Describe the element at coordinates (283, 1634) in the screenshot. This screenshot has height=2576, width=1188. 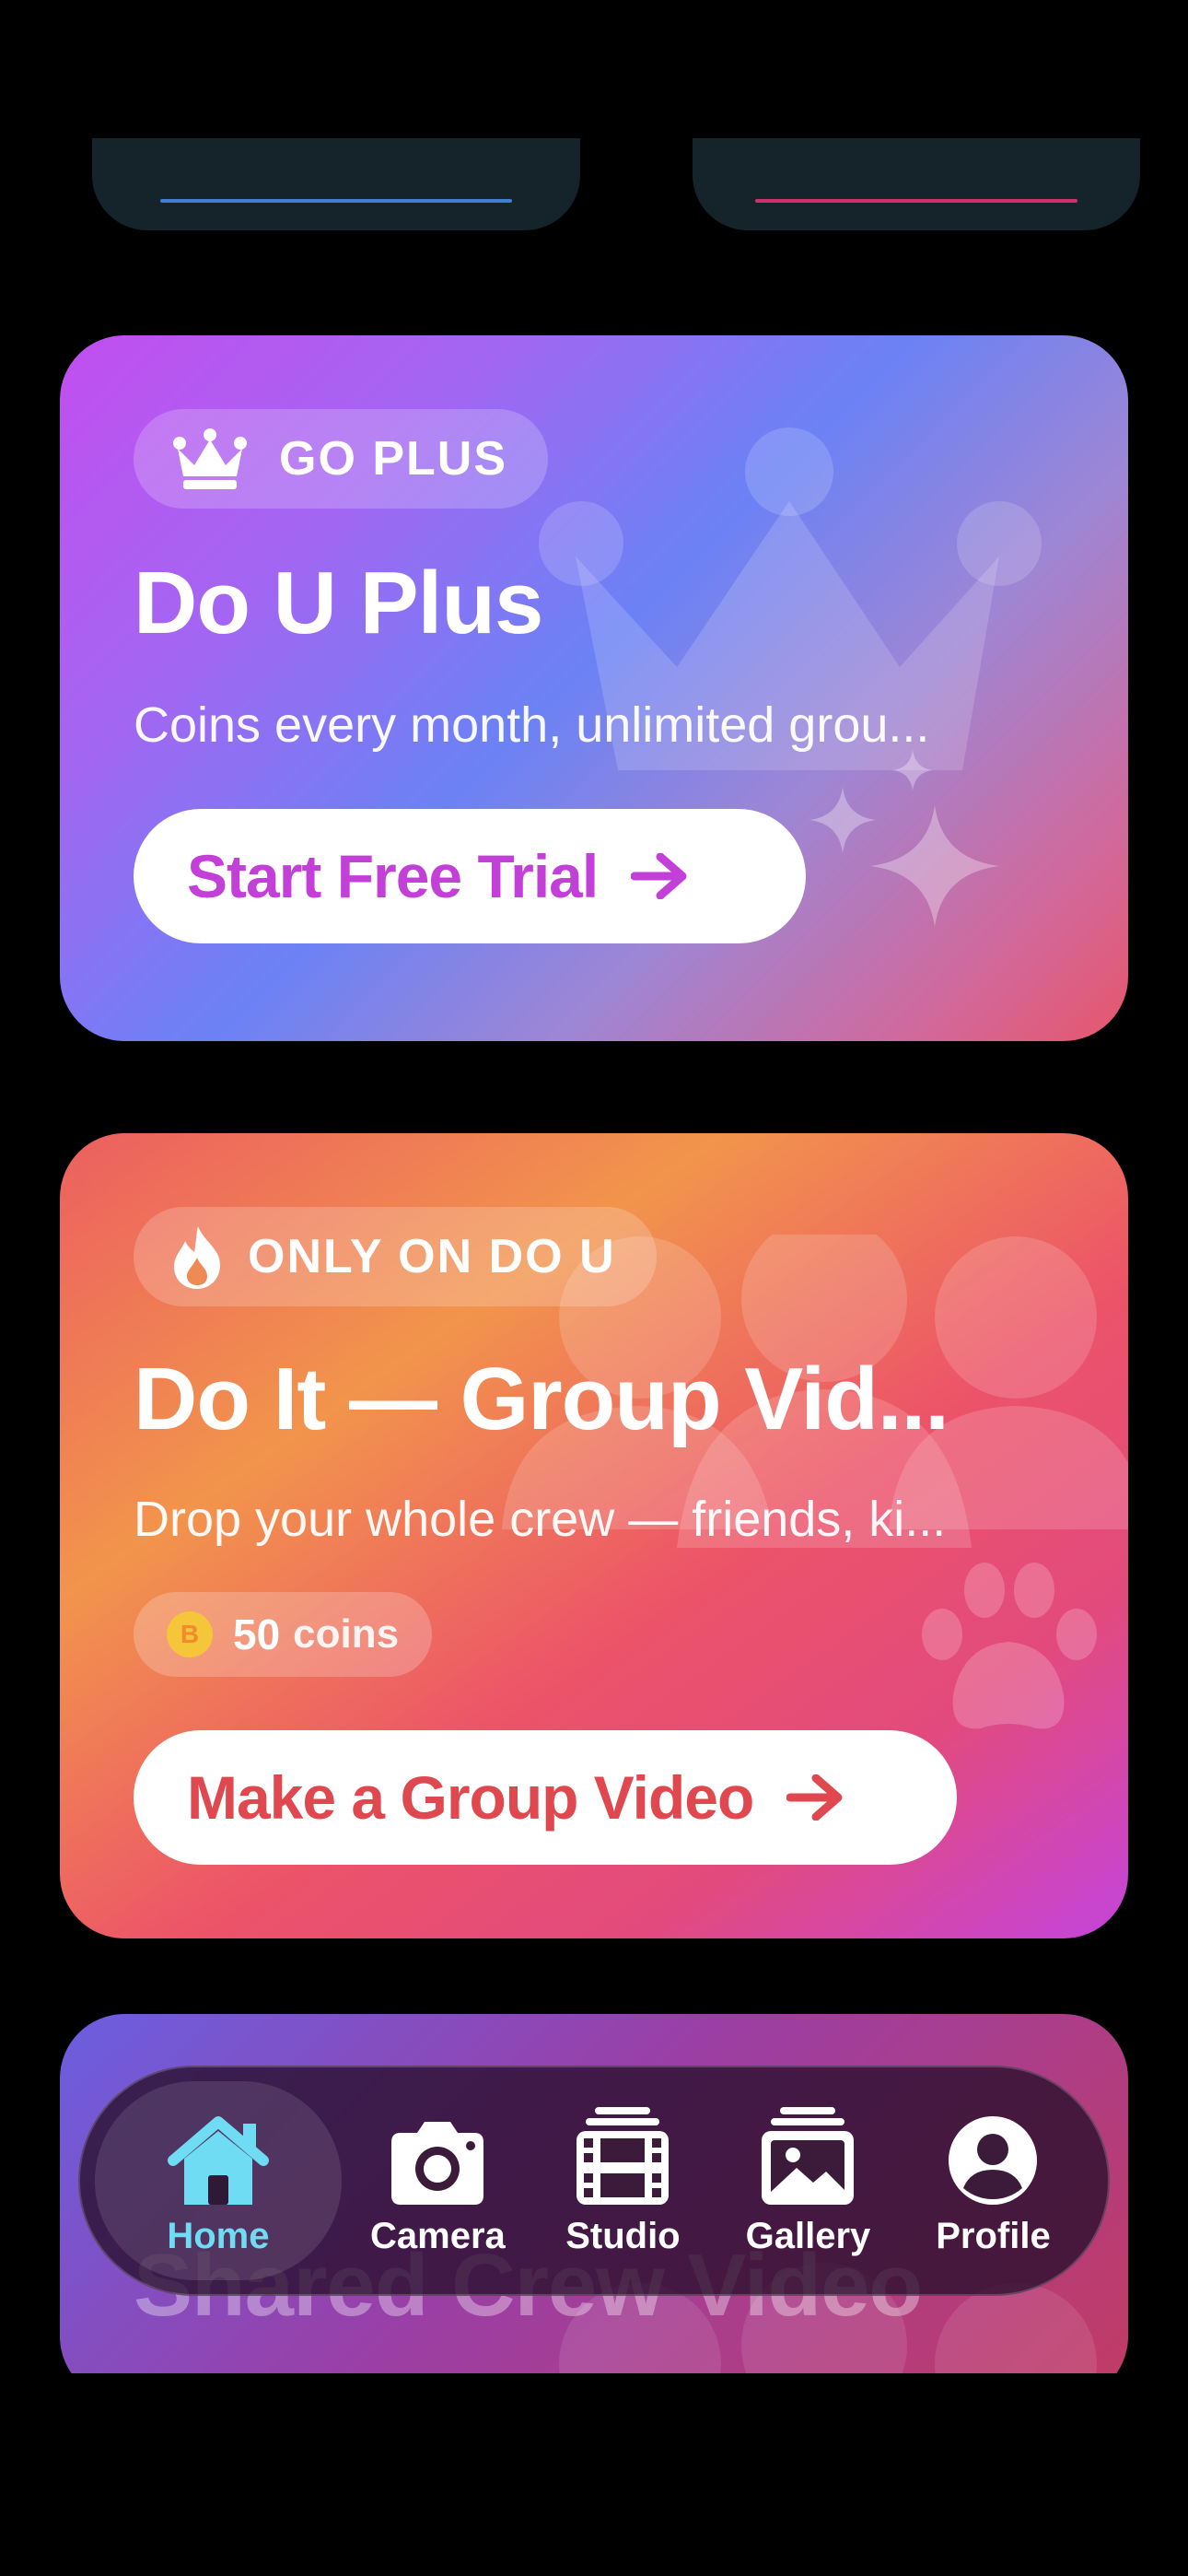
I see `coin-cost-badge: B 50 coins` at that location.